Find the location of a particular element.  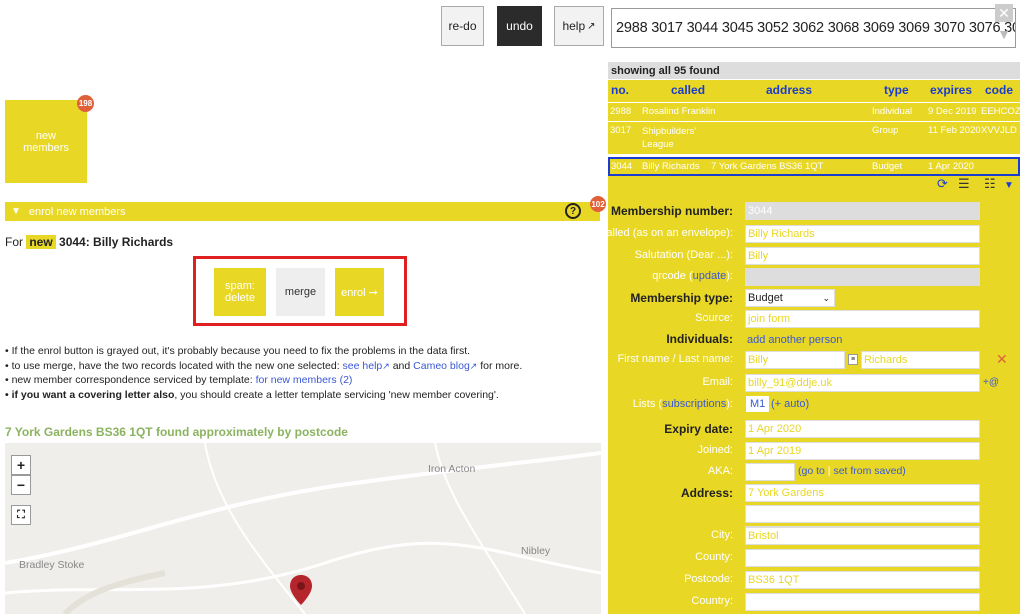

help-button: help ↗ is located at coordinates (579, 26).